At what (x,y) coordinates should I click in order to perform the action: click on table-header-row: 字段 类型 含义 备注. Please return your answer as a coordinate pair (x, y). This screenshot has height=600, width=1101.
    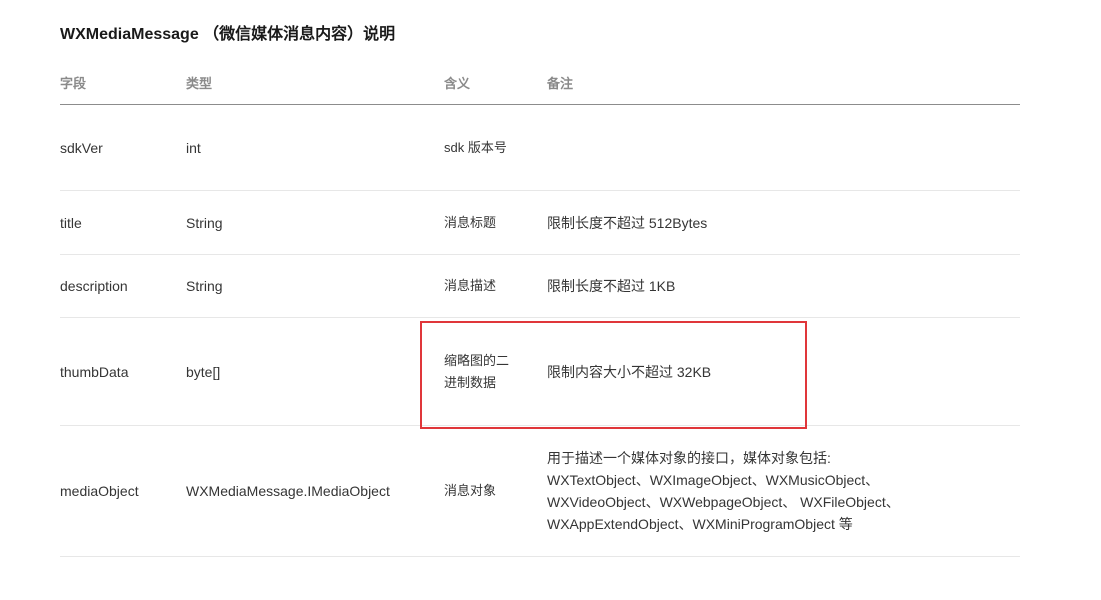
    Looking at the image, I should click on (540, 82).